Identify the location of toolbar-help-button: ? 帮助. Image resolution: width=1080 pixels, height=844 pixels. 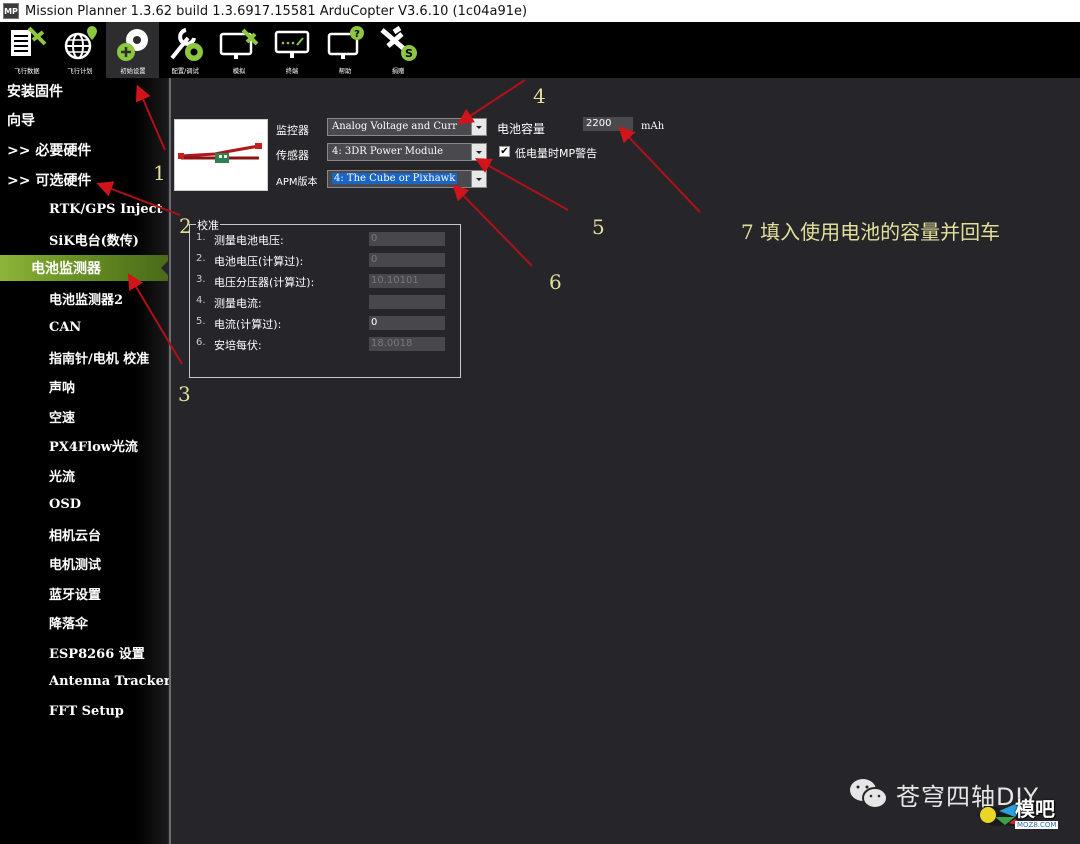
(344, 50).